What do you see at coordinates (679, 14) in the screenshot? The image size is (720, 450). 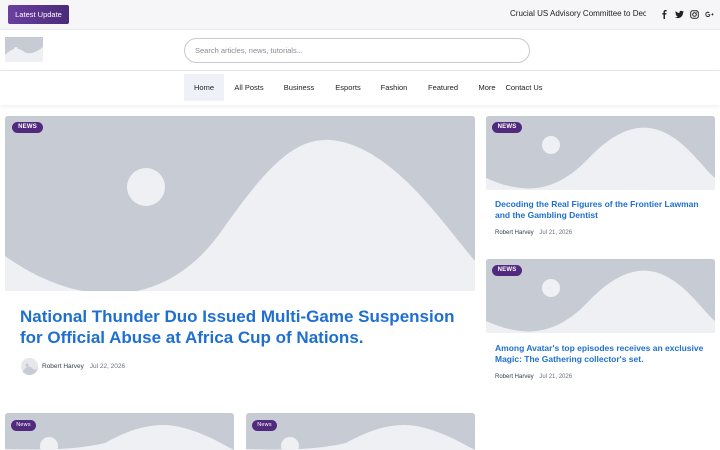 I see `twitter-icon` at bounding box center [679, 14].